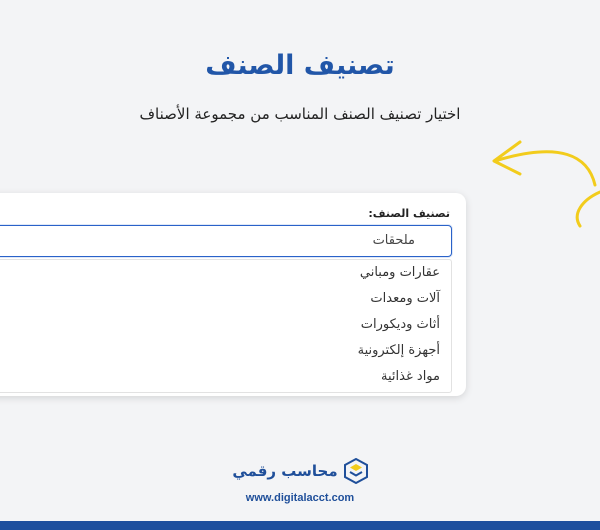  I want to click on category-option: مواد غذائية, so click(225, 377).